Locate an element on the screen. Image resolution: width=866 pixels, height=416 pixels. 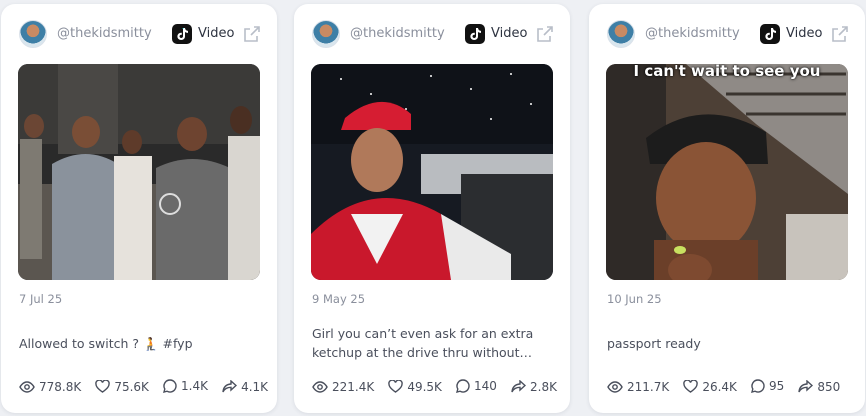
likes-stat: 26.4K is located at coordinates (710, 387).